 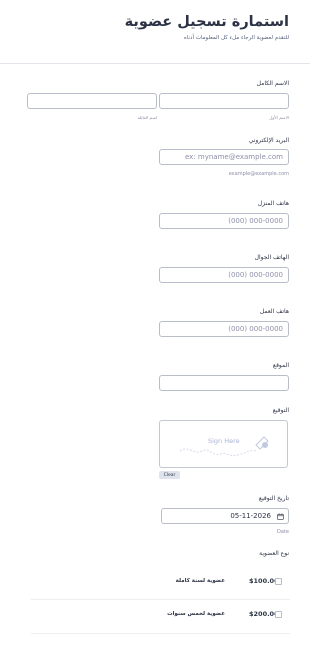 I want to click on first-name-sublabel: الاسم الأول, so click(x=279, y=117).